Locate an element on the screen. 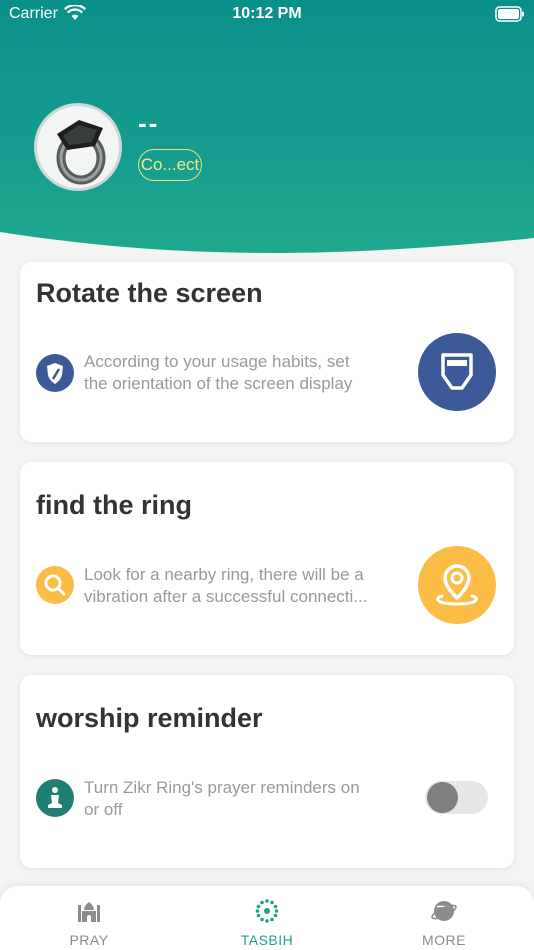  tab-bar: PRAY TASBIH MORE is located at coordinates (267, 918).